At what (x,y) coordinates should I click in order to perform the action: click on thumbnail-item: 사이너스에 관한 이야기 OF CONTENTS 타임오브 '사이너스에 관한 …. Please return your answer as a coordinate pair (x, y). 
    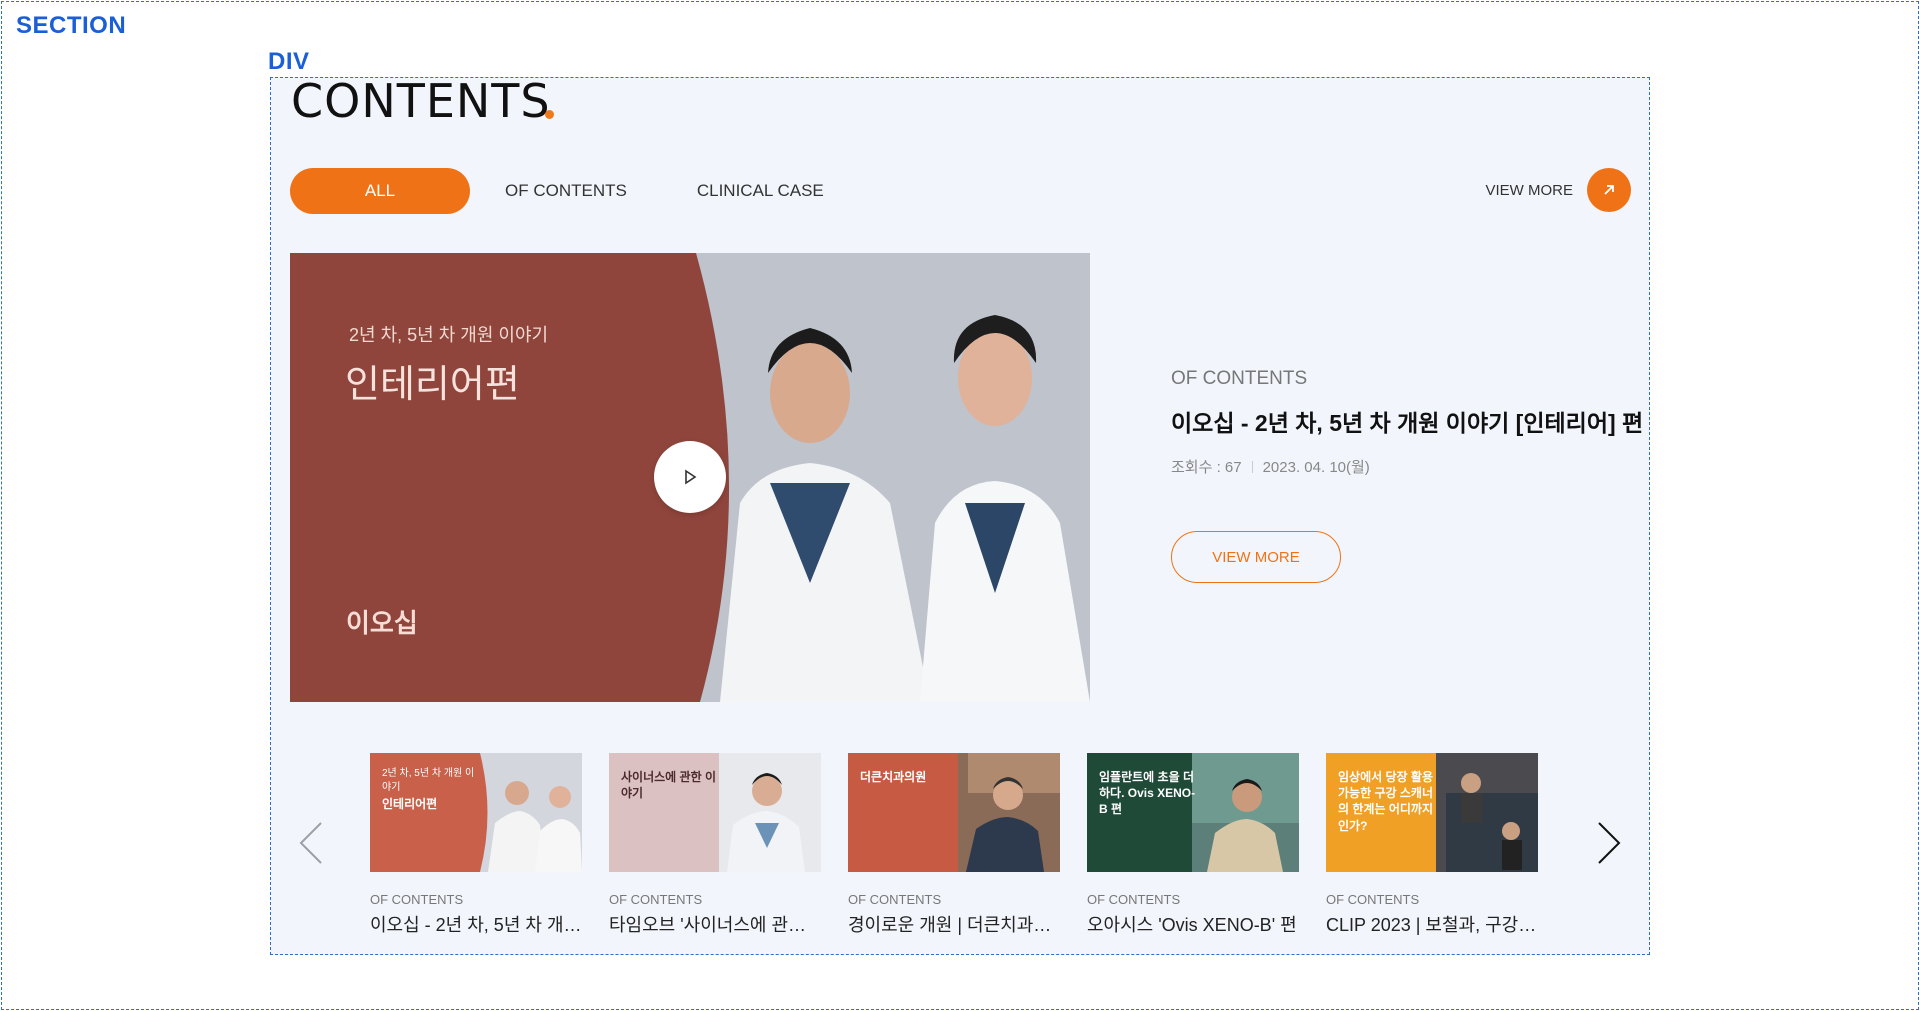
    Looking at the image, I should click on (715, 845).